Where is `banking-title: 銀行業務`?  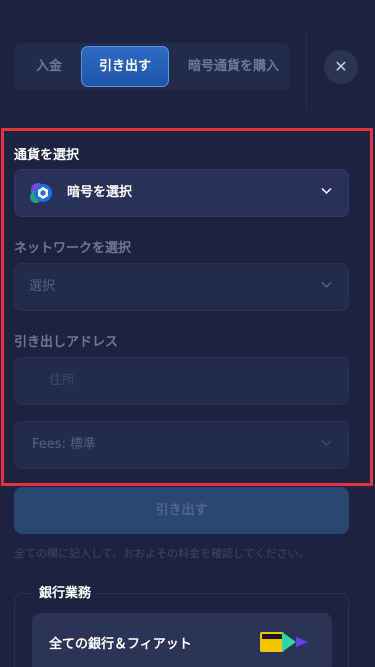 banking-title: 銀行業務 is located at coordinates (65, 591).